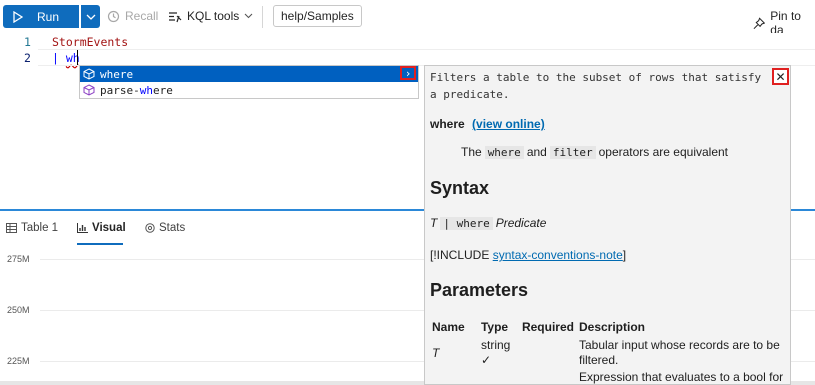 This screenshot has width=815, height=385. What do you see at coordinates (18, 310) in the screenshot?
I see `y-tick-label: 250M` at bounding box center [18, 310].